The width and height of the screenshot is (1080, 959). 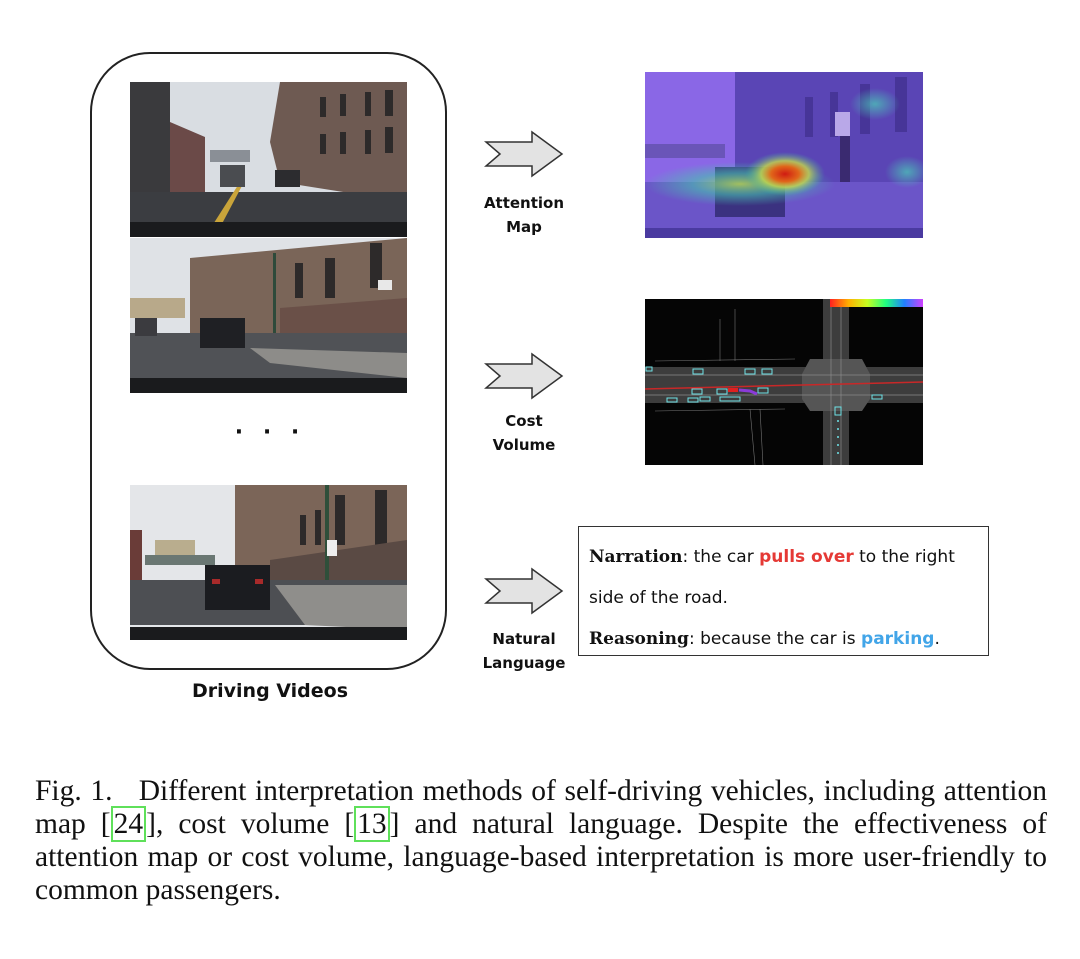 I want to click on citation-link-24: 24, so click(x=128, y=824).